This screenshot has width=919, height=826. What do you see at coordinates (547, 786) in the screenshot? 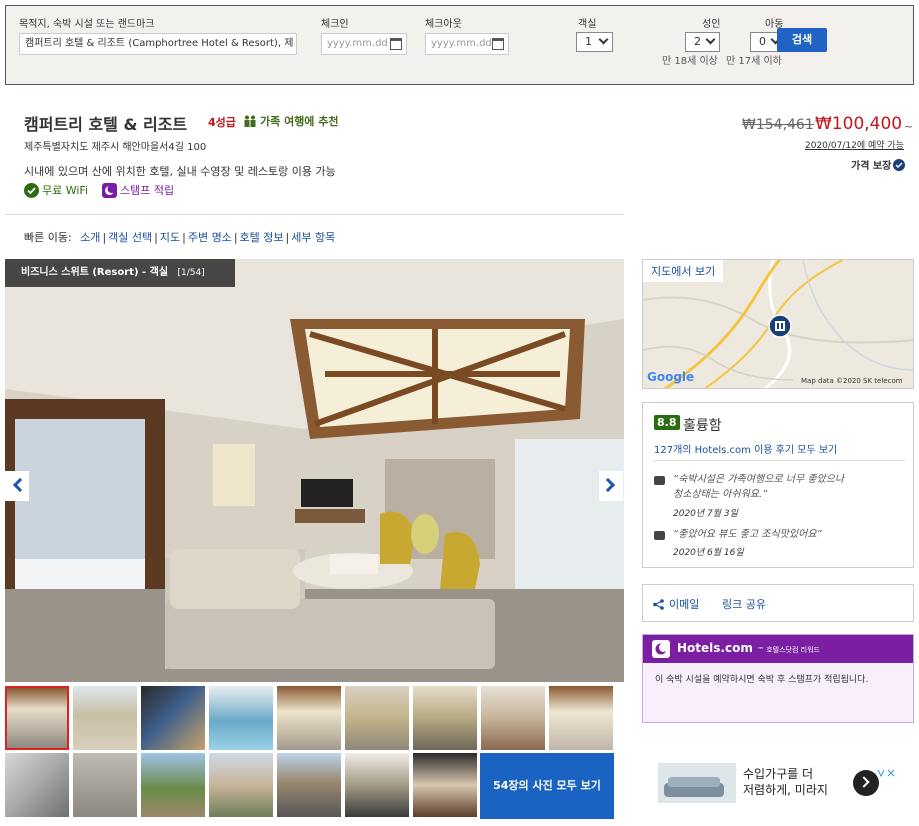
I see `view-all-photos-button: 54장의 사진 모두 보기` at bounding box center [547, 786].